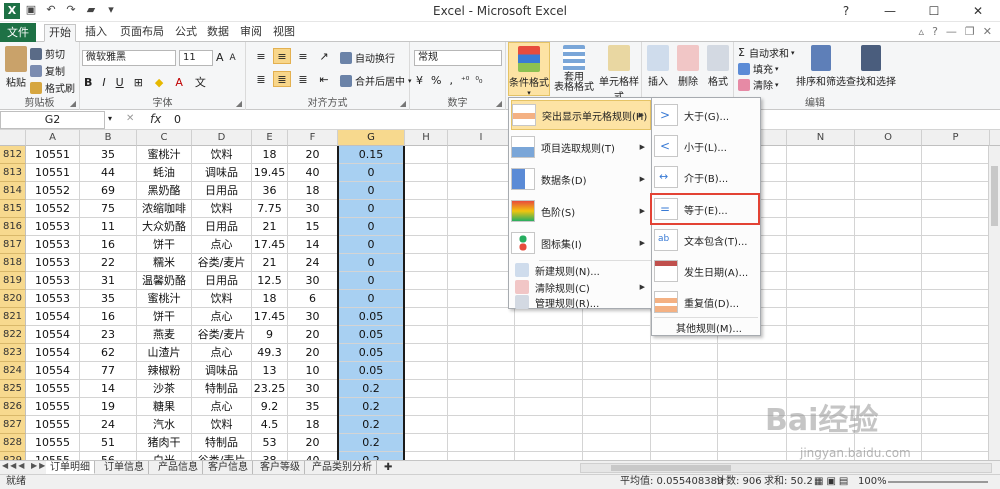  I want to click on grid-cell: 18, so click(313, 425).